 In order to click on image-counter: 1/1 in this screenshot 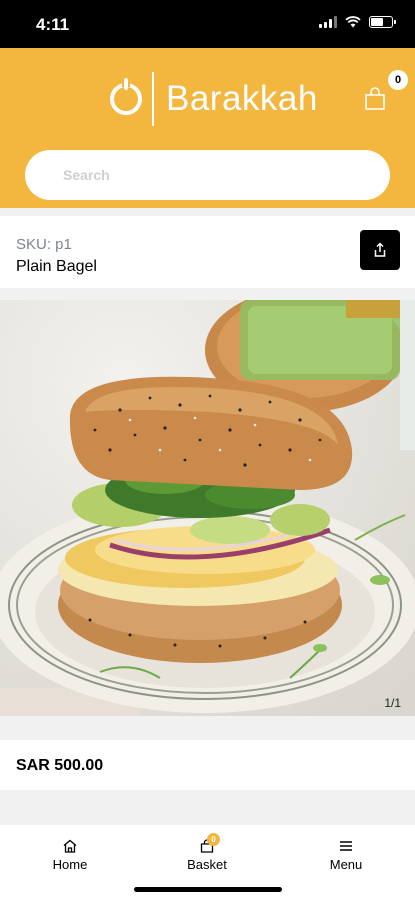, I will do `click(392, 703)`.